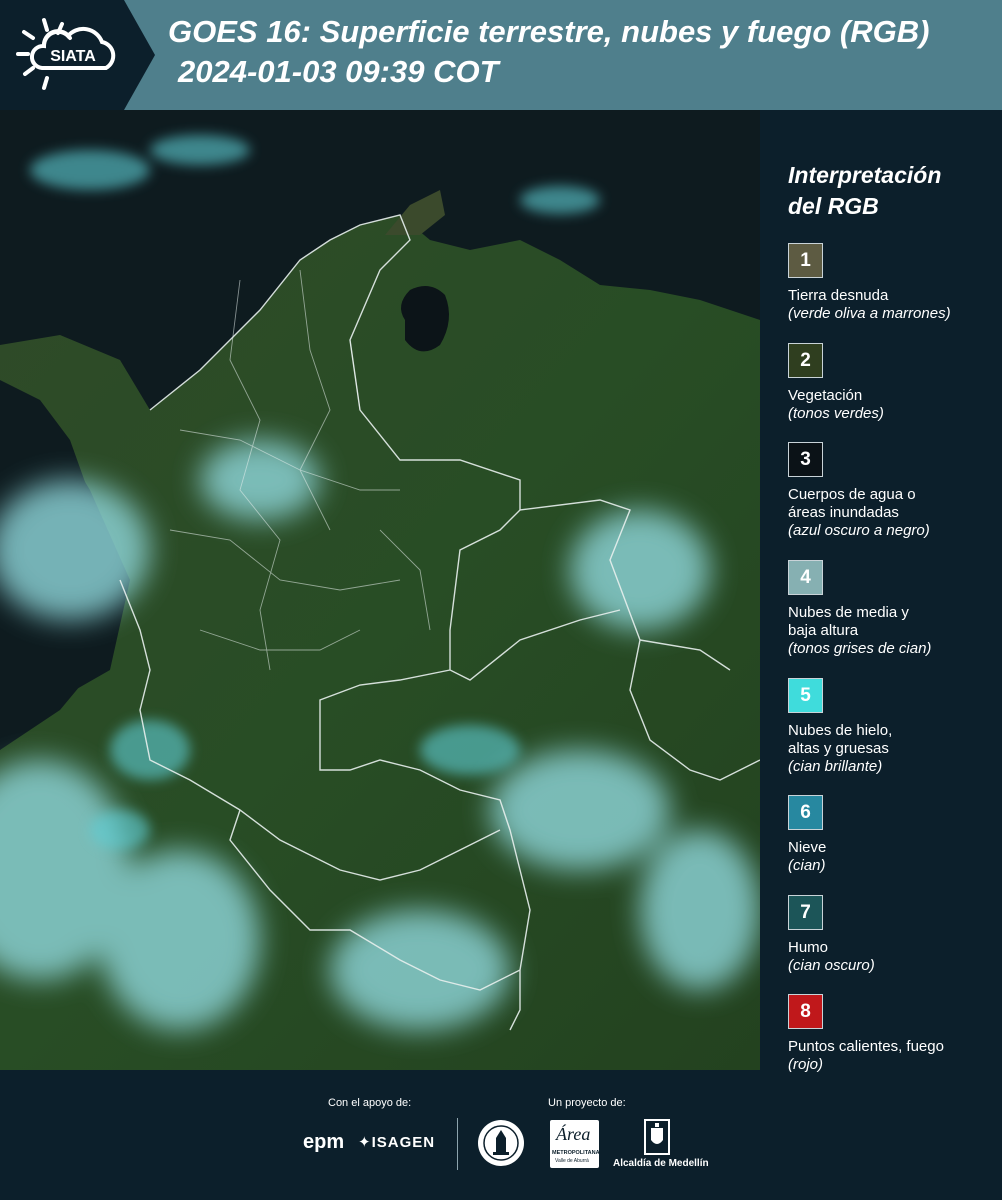 This screenshot has height=1200, width=1002. I want to click on legend-item-description: (azul oscuro a negro), so click(859, 530).